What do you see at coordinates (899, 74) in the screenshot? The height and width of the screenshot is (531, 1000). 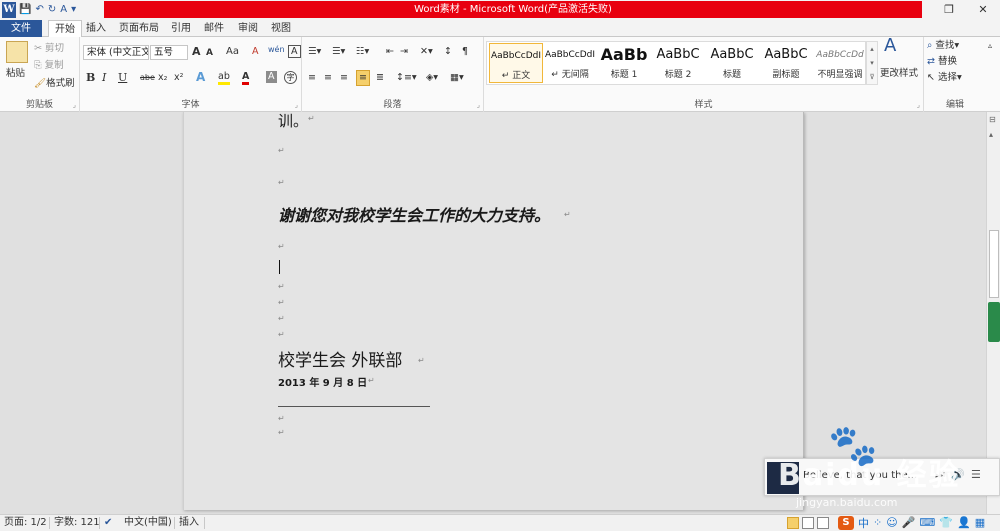 I see `change-styles-button: 更改样式` at bounding box center [899, 74].